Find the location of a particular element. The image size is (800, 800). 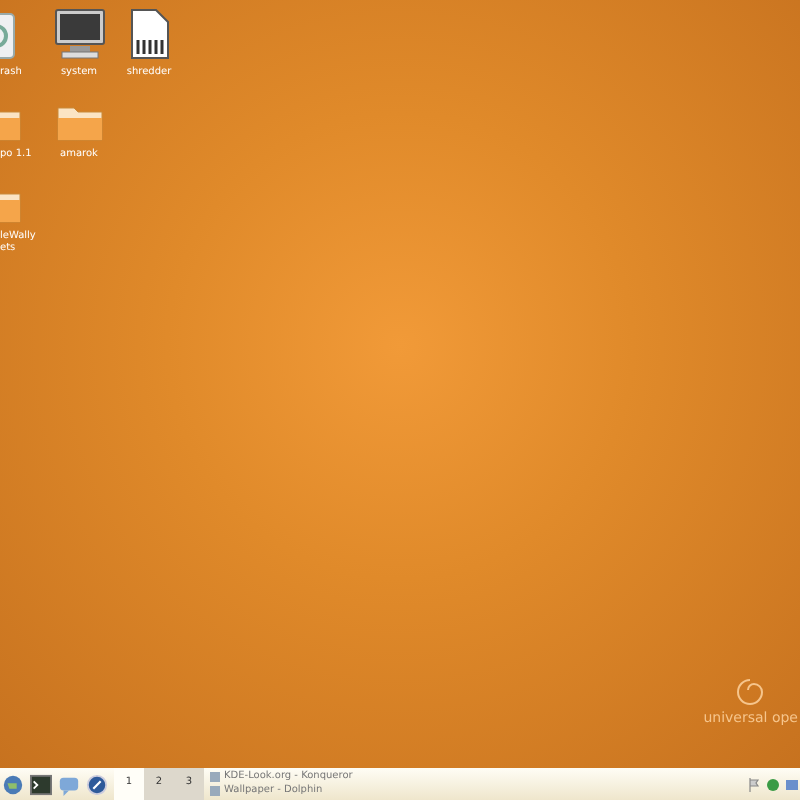

folder-icon is located at coordinates (79, 122).